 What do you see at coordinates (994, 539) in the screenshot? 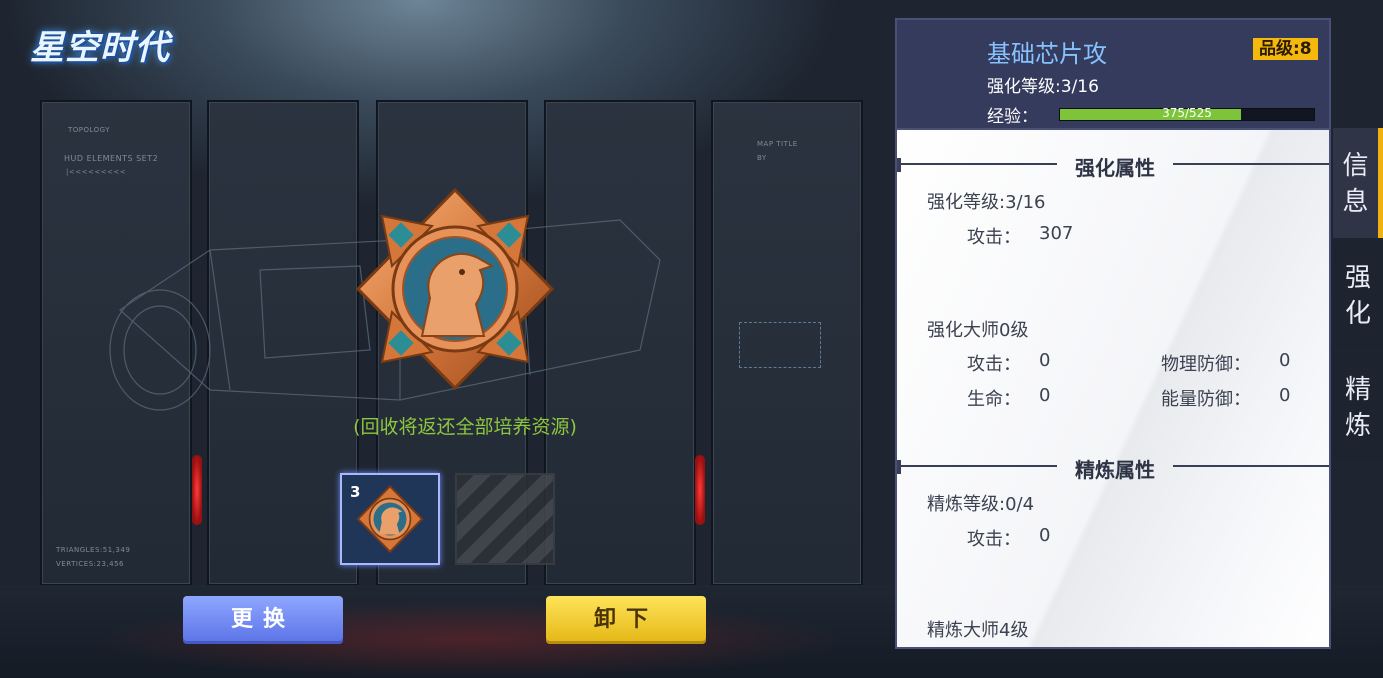
I see `refine-attack-label: 攻击：` at bounding box center [994, 539].